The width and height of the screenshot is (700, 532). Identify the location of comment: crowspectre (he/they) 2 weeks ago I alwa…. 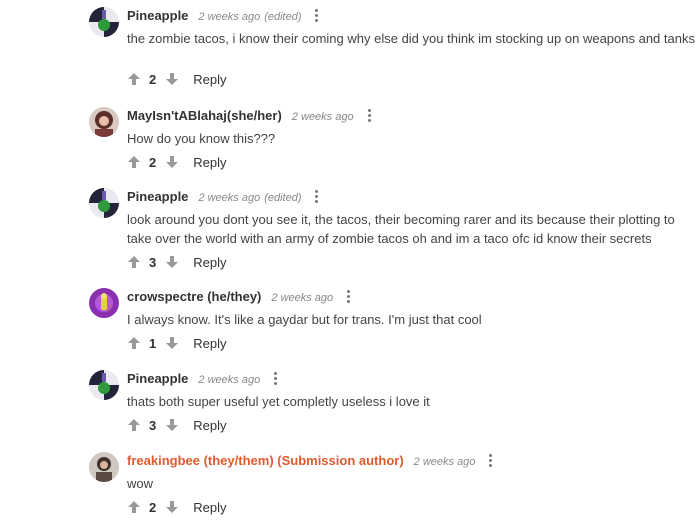
(394, 320).